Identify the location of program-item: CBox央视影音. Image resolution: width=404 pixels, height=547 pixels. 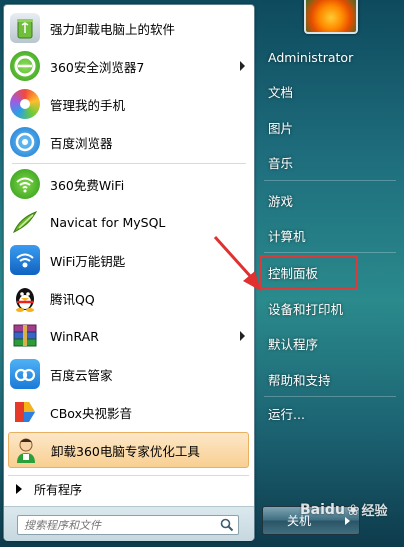
(128, 412).